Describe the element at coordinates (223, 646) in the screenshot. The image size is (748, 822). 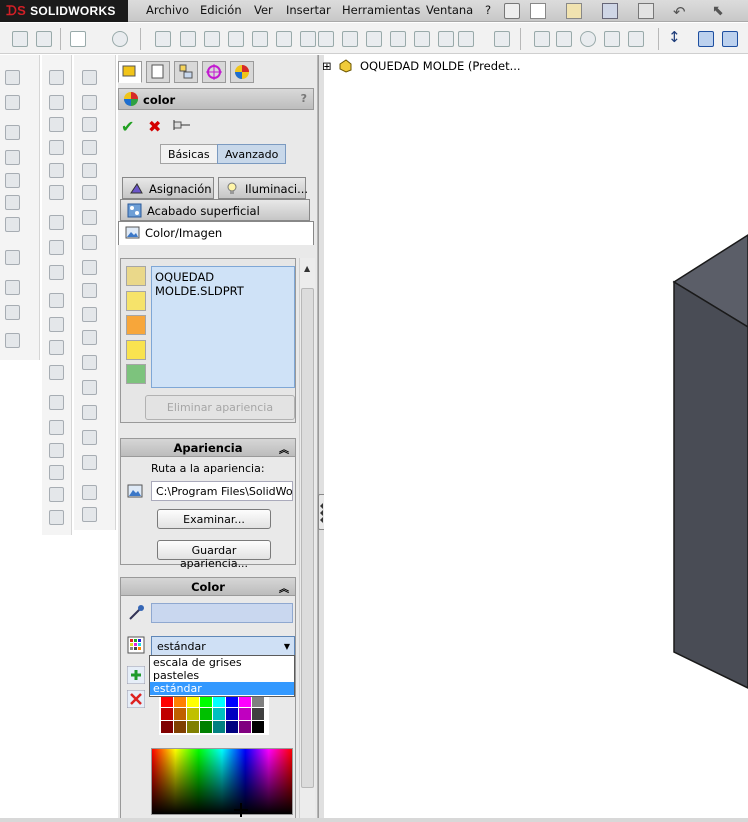
I see `palette-select: estándar ▼` at that location.